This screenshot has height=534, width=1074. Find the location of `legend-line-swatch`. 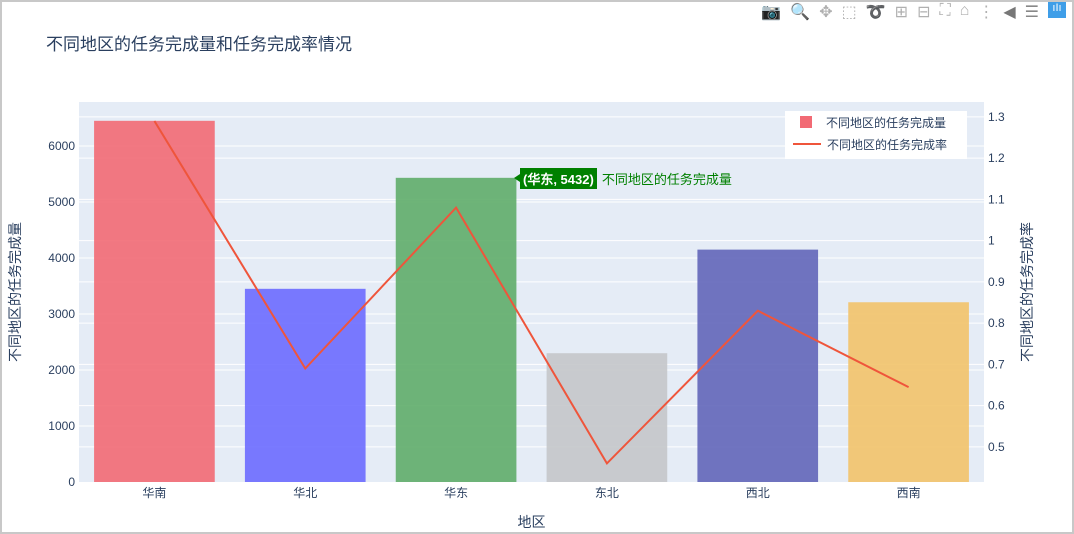

legend-line-swatch is located at coordinates (807, 144).